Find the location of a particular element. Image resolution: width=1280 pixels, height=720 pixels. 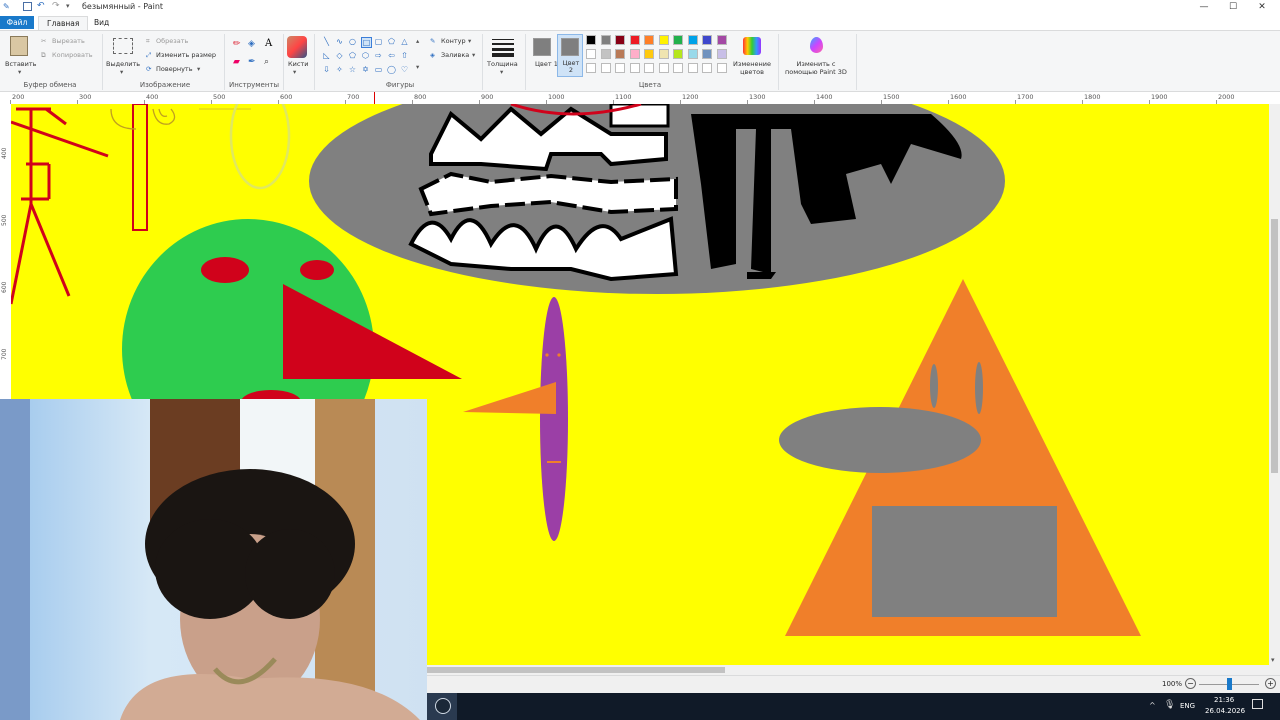

right-triangle-shape-icon: ◺ is located at coordinates (326, 55).